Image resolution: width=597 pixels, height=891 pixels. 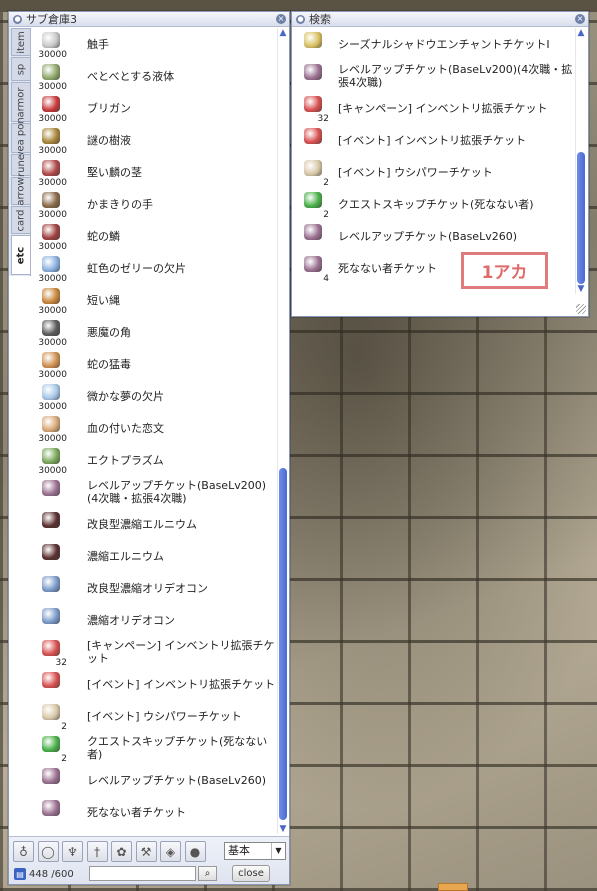 I want to click on tab-arrow: arrow, so click(x=20, y=191).